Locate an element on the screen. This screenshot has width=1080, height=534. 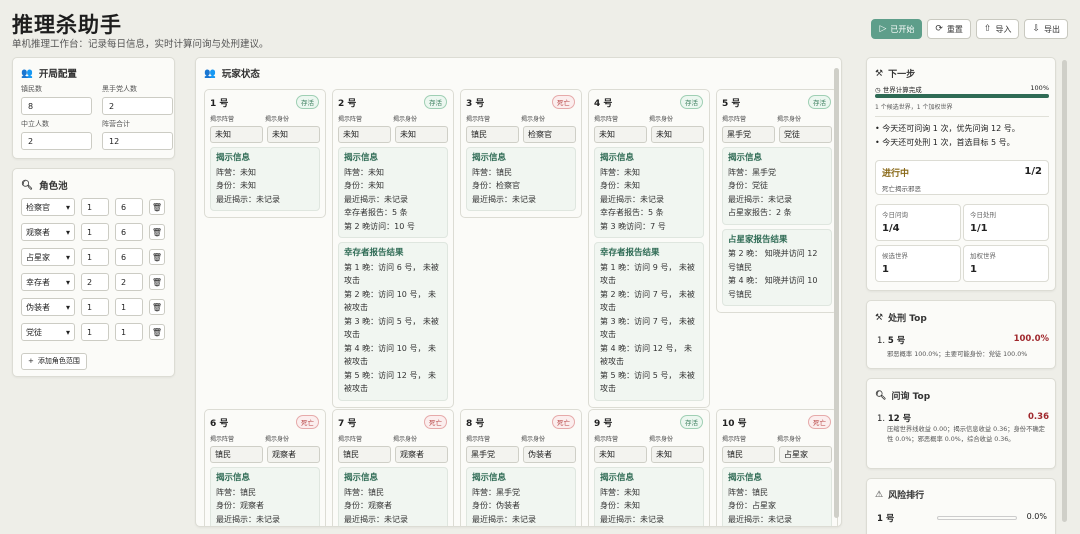
reveal-info-box: 揭示信息 阵营：镇民 身份：观察者 最近揭示：未记录 is located at coordinates (393, 496).